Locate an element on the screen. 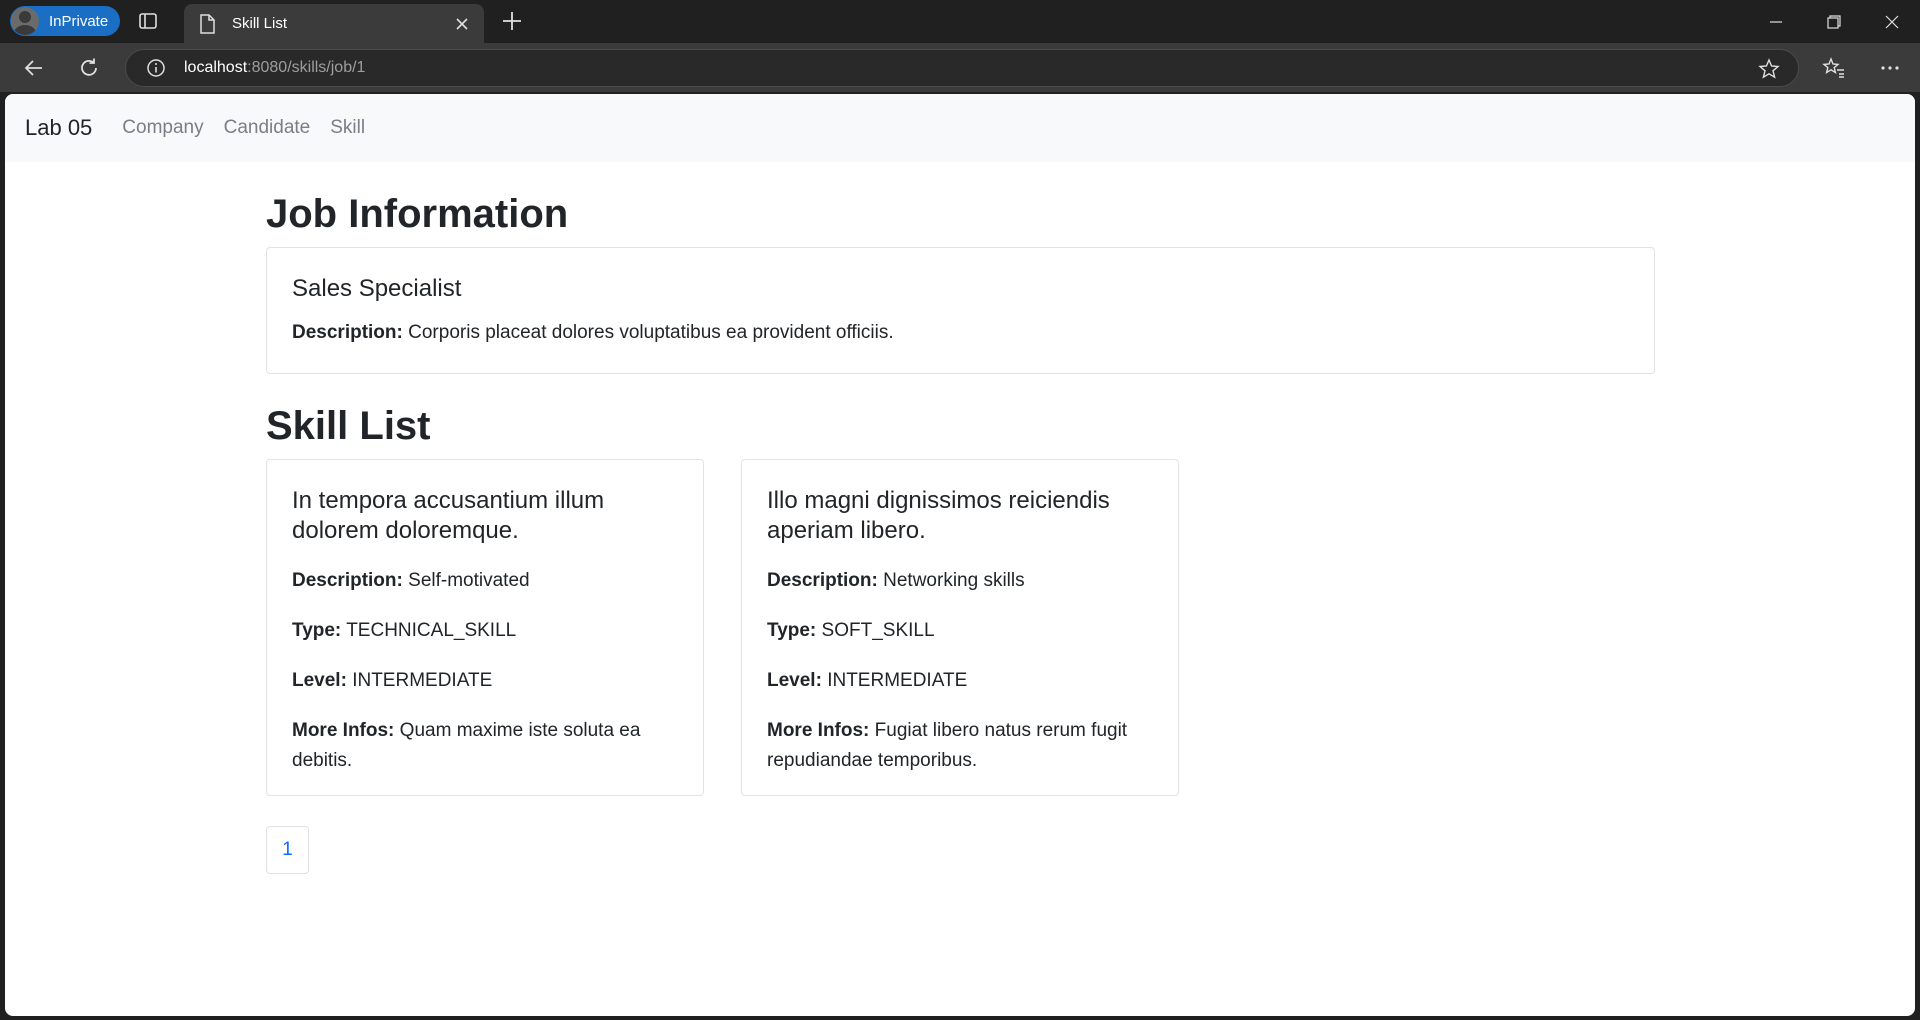 Image resolution: width=1920 pixels, height=1020 pixels. tab-actions-icon is located at coordinates (148, 21).